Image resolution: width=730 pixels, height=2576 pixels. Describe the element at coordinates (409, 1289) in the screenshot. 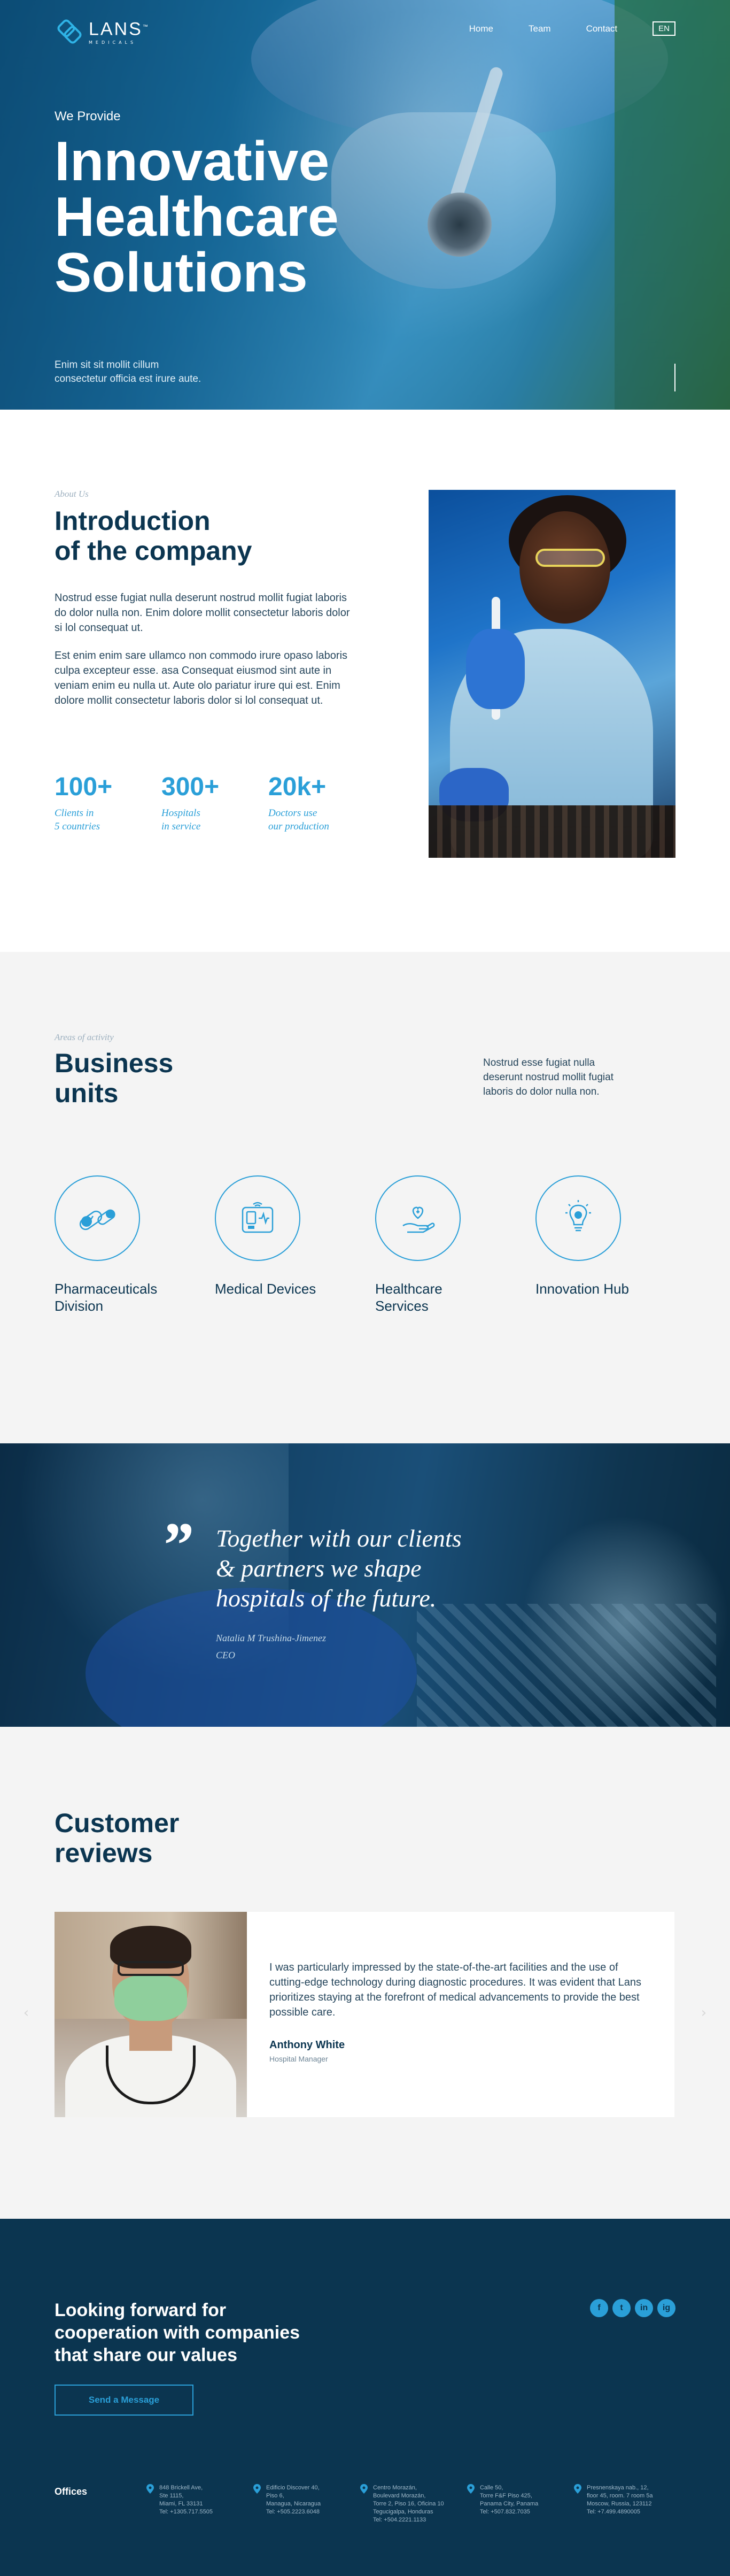

I see `unit-label-line: Healthcare` at that location.